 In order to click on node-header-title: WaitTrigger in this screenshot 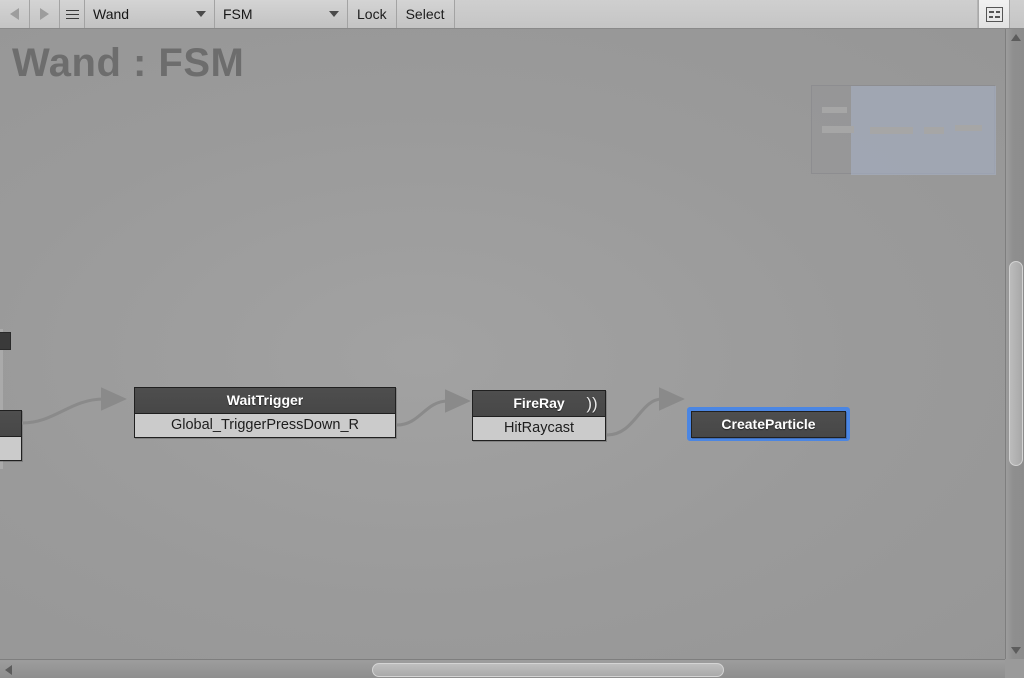, I will do `click(265, 400)`.